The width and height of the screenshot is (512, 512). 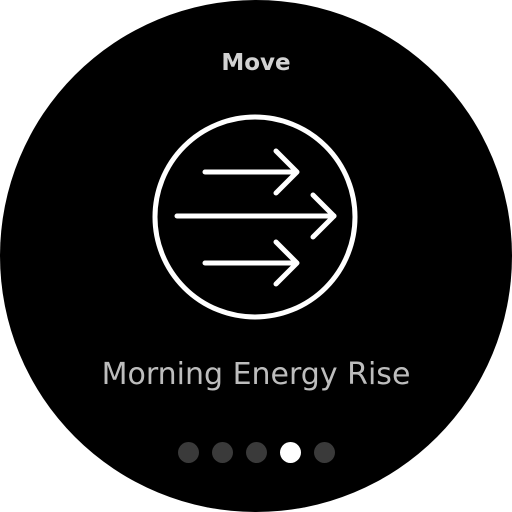 What do you see at coordinates (290, 452) in the screenshot?
I see `page-dot-active` at bounding box center [290, 452].